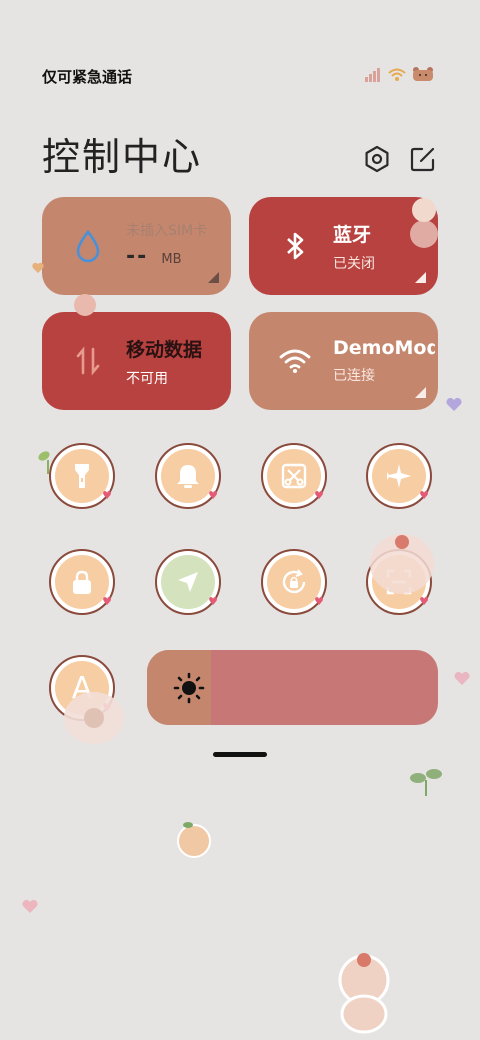 The image size is (480, 1040). Describe the element at coordinates (122, 157) in the screenshot. I see `page-title: 控制中心` at that location.